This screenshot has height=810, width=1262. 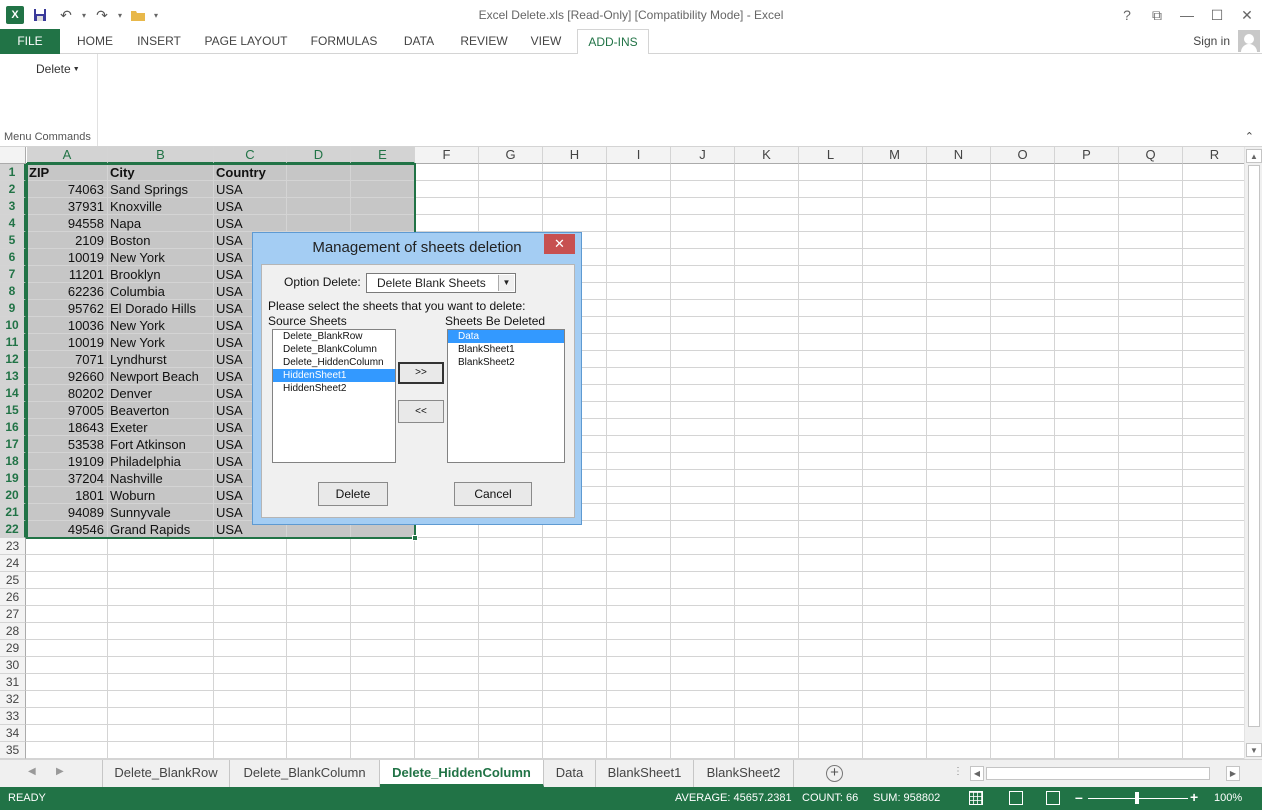 I want to click on tab-file: FILE, so click(x=30, y=41).